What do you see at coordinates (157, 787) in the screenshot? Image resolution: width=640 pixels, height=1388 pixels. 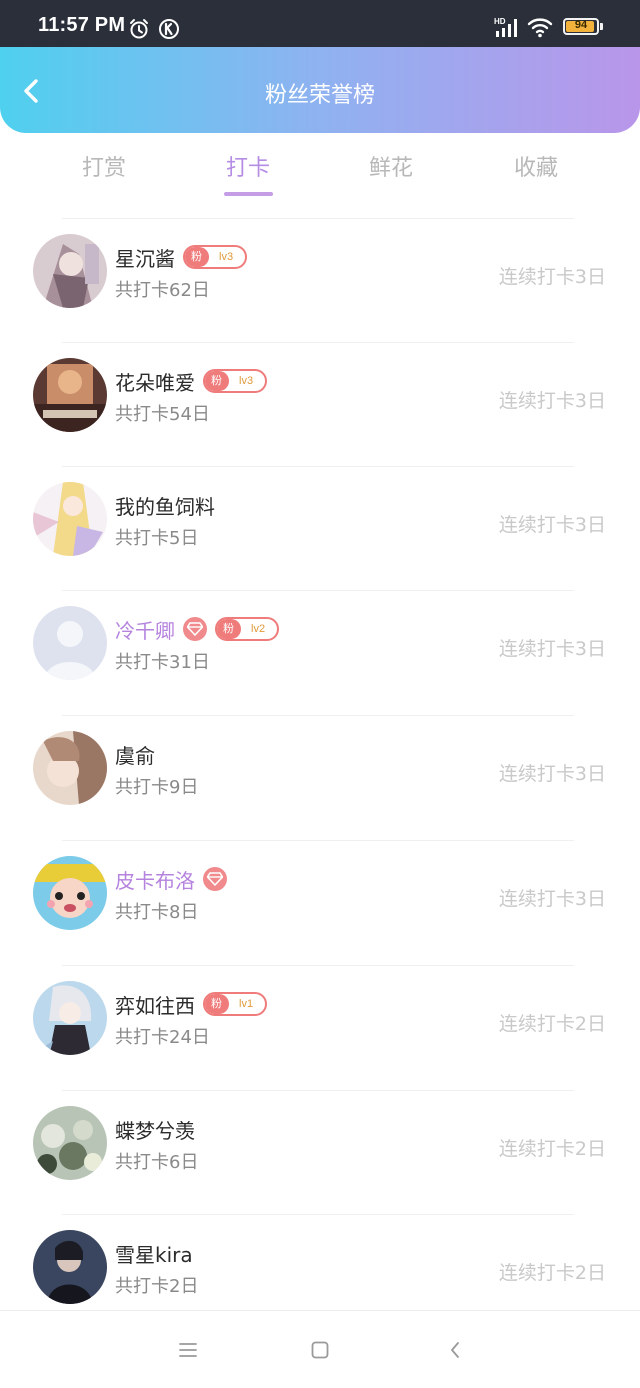 I see `total-checkins: 共打卡9日` at bounding box center [157, 787].